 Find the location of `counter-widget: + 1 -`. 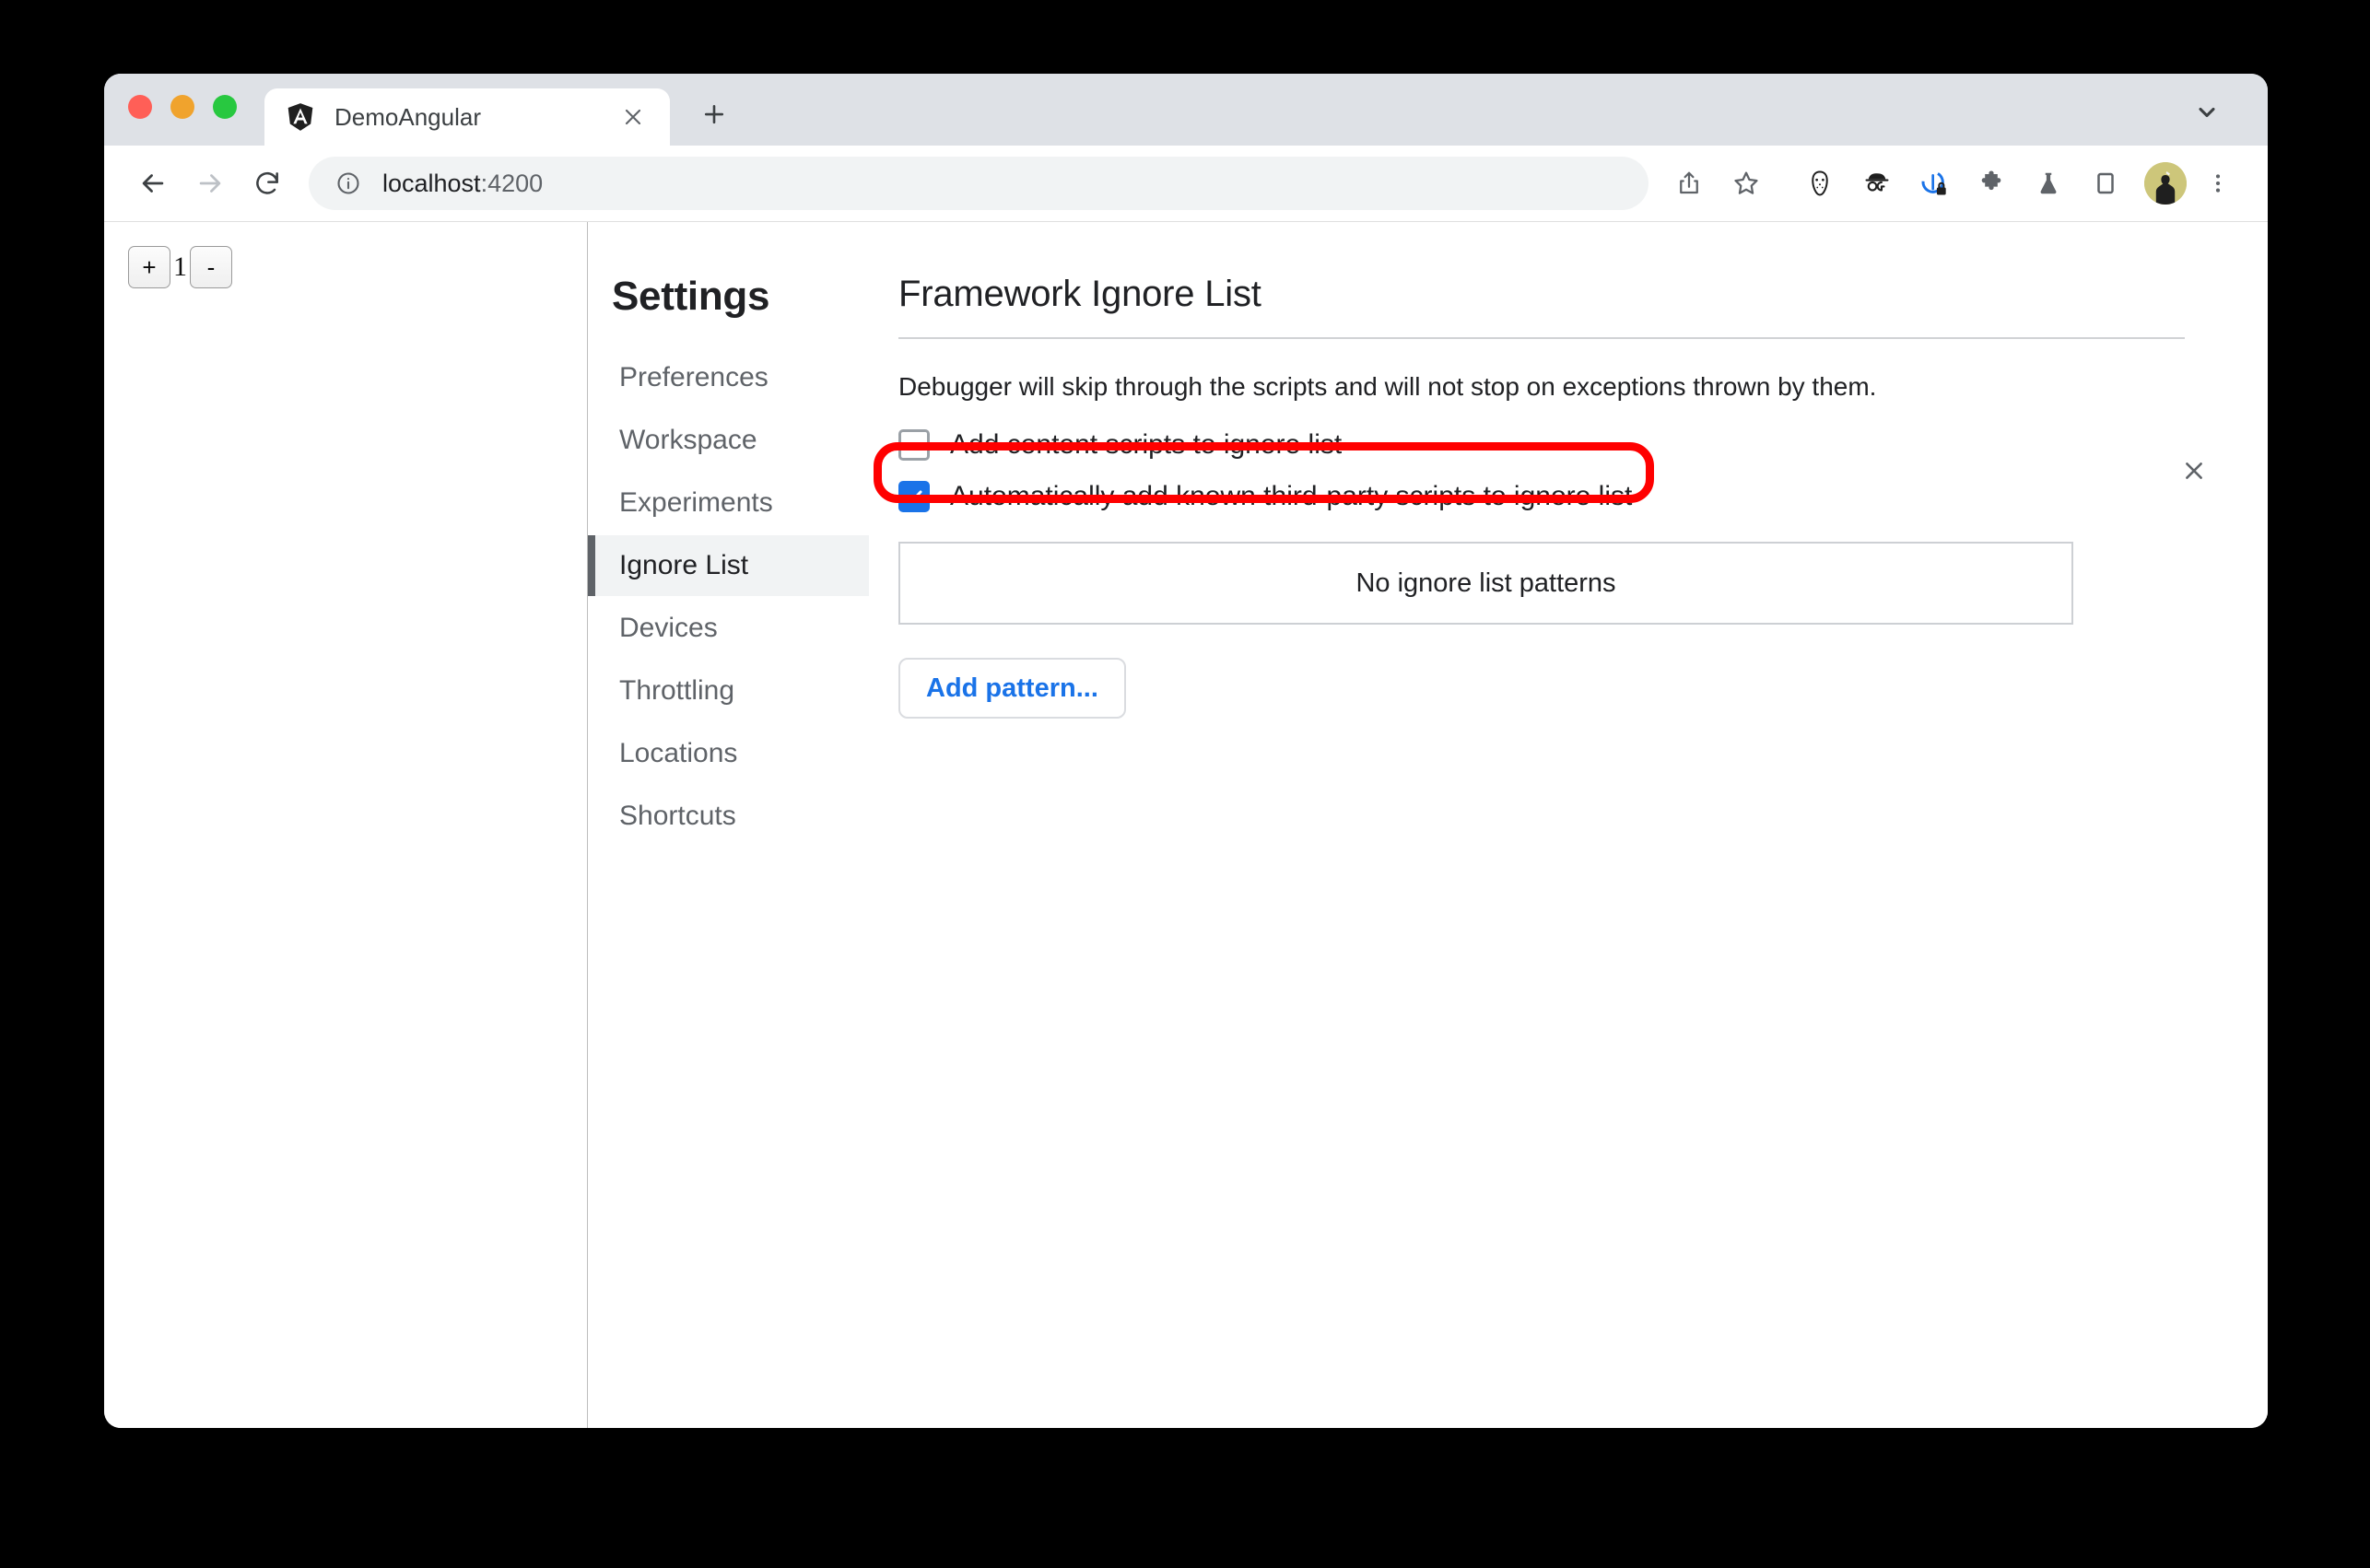

counter-widget: + 1 - is located at coordinates (357, 267).